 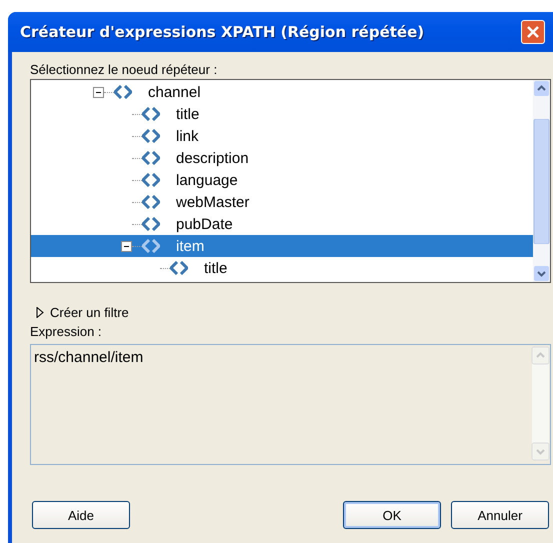 I want to click on close-icon, so click(x=533, y=32).